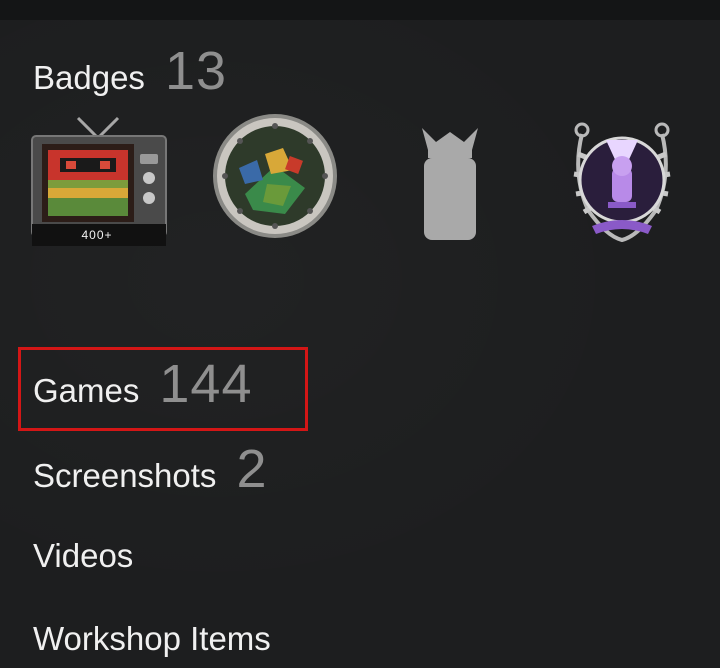  Describe the element at coordinates (98, 184) in the screenshot. I see `tv-badge-icon: 400+` at that location.